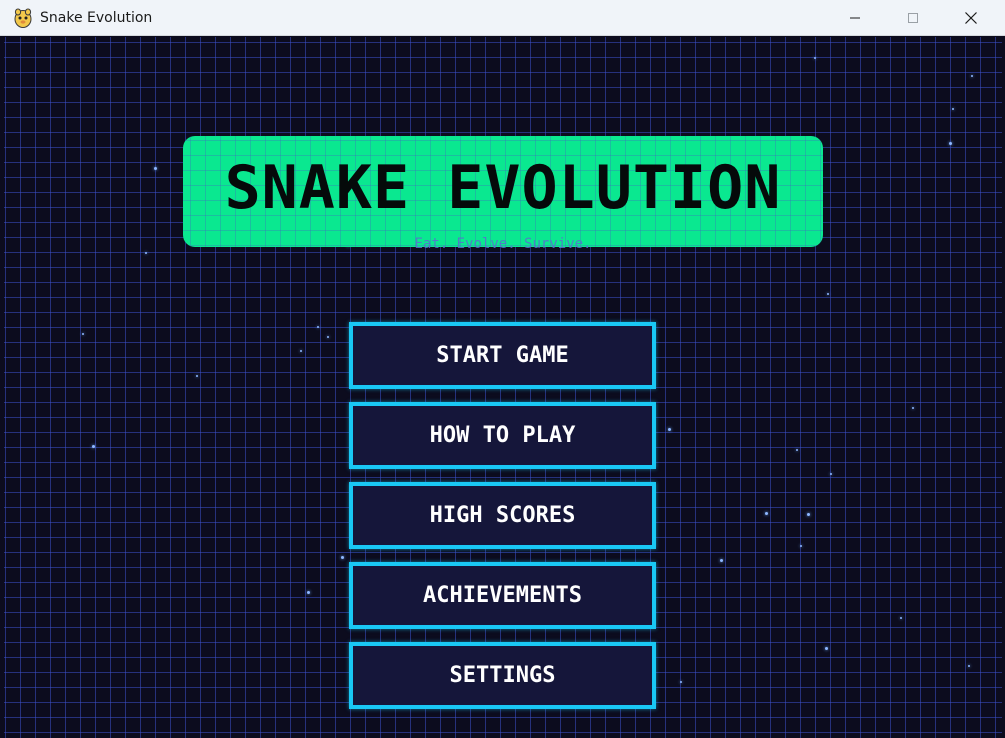 This screenshot has width=1005, height=738. I want to click on python-icon, so click(23, 18).